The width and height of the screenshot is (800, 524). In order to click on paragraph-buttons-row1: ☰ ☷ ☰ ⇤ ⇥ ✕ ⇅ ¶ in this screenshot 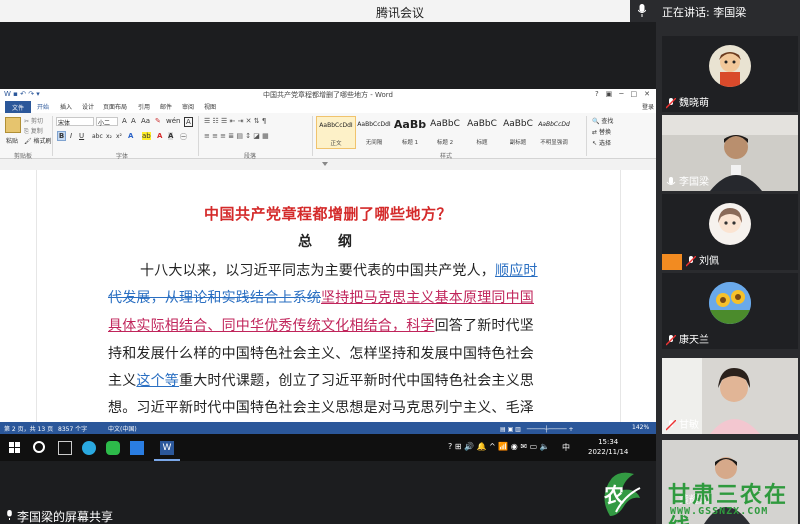, I will do `click(235, 121)`.